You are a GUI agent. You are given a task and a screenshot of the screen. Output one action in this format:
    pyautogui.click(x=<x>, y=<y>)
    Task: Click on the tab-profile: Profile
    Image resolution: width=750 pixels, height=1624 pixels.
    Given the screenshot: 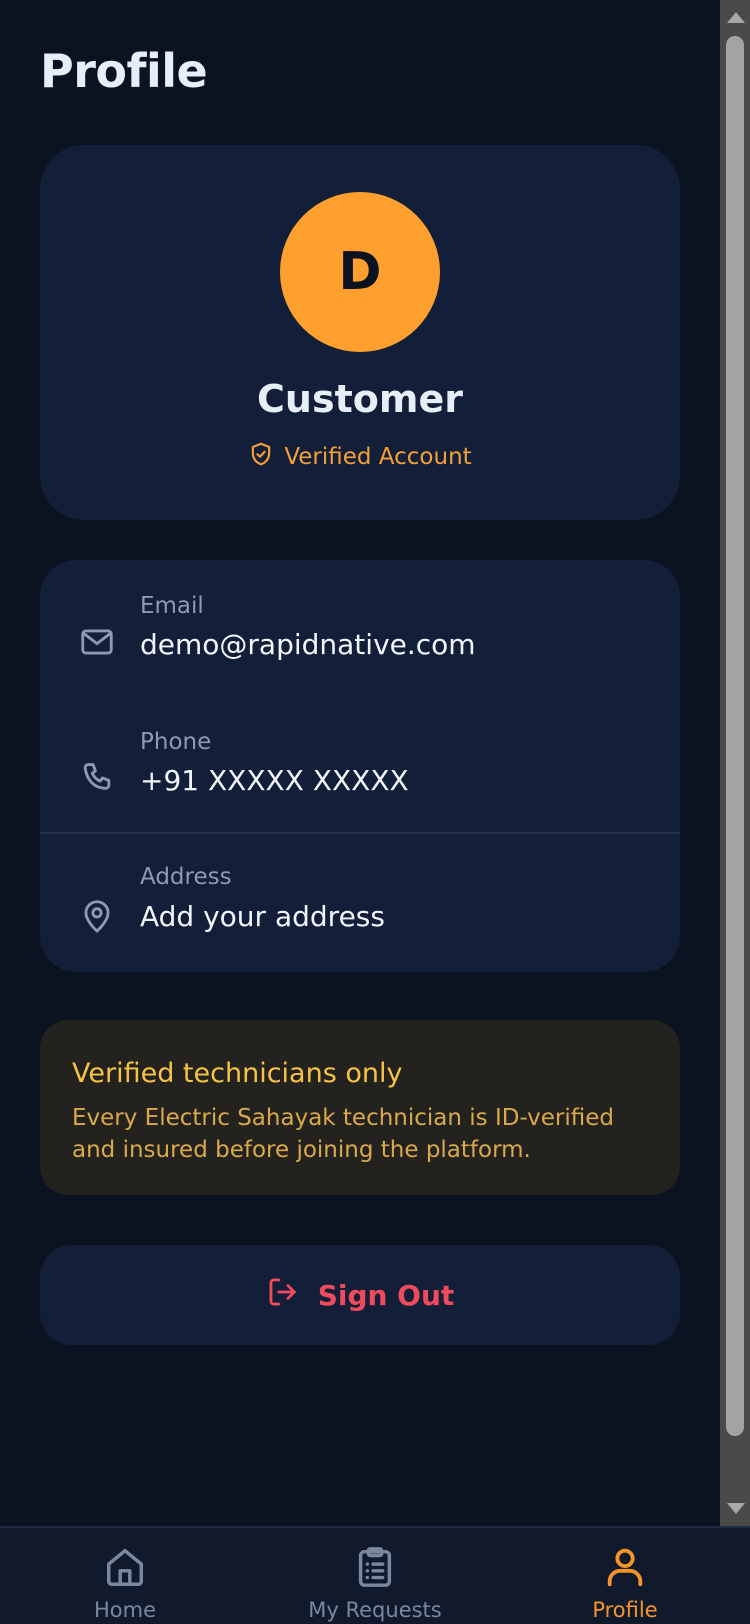 What is the action you would take?
    pyautogui.click(x=625, y=1576)
    